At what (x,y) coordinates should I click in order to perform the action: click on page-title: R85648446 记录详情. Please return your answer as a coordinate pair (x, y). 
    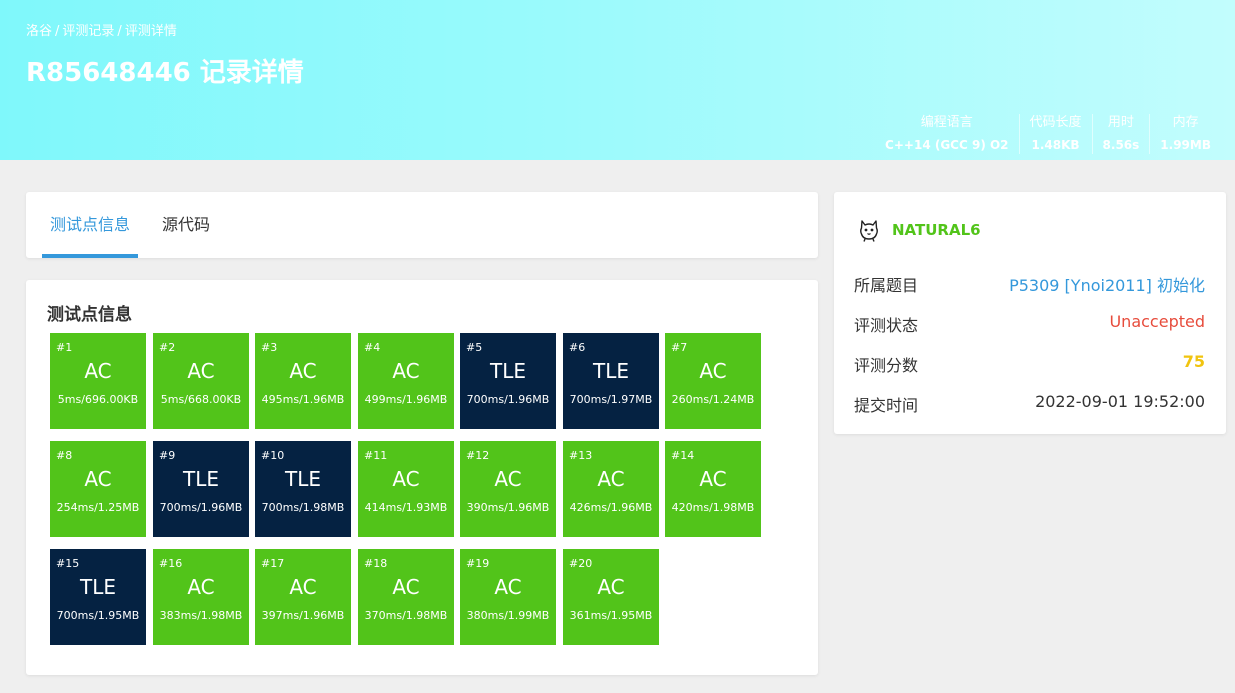
    Looking at the image, I should click on (165, 73).